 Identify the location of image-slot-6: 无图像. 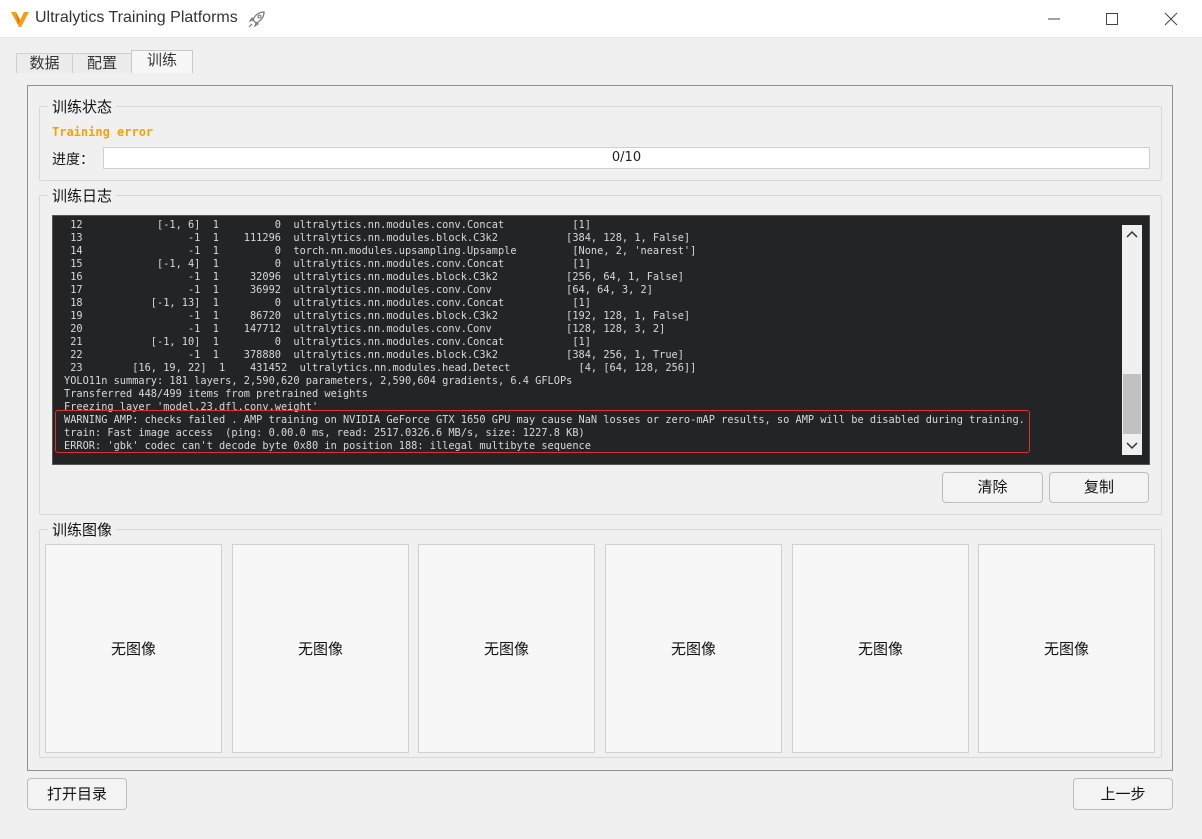
(1066, 648).